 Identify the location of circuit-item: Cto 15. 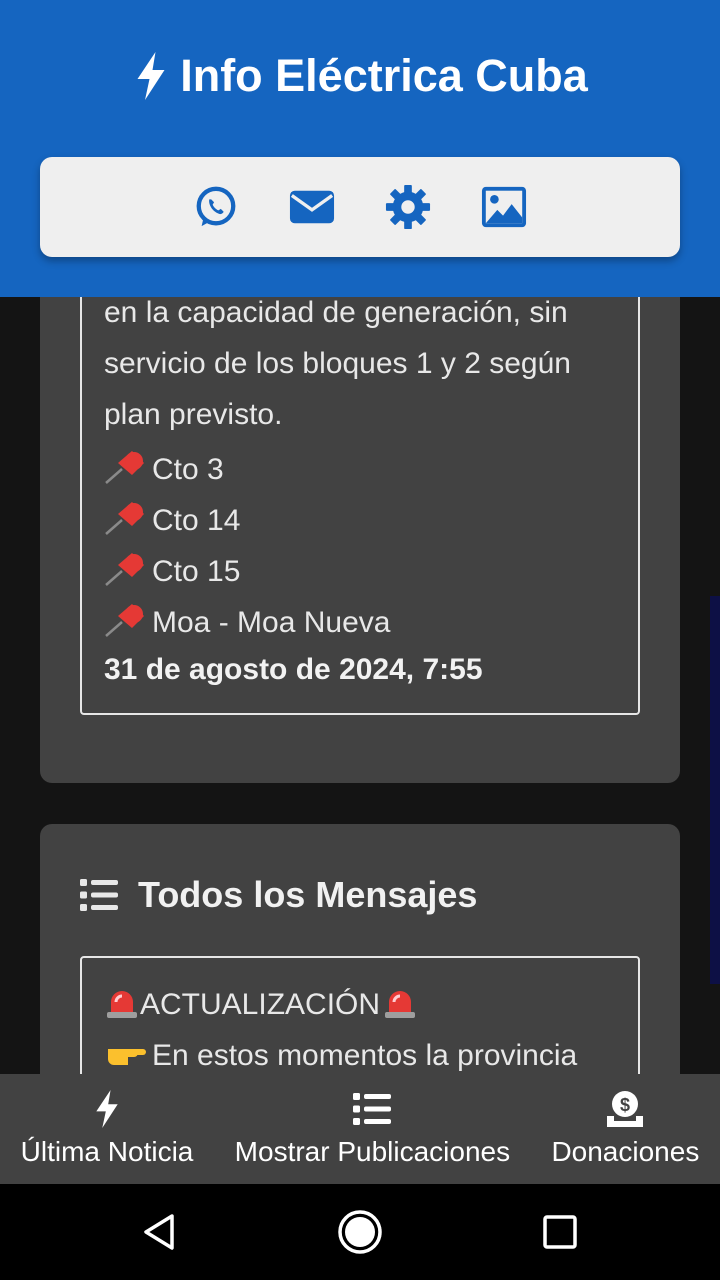
(172, 570).